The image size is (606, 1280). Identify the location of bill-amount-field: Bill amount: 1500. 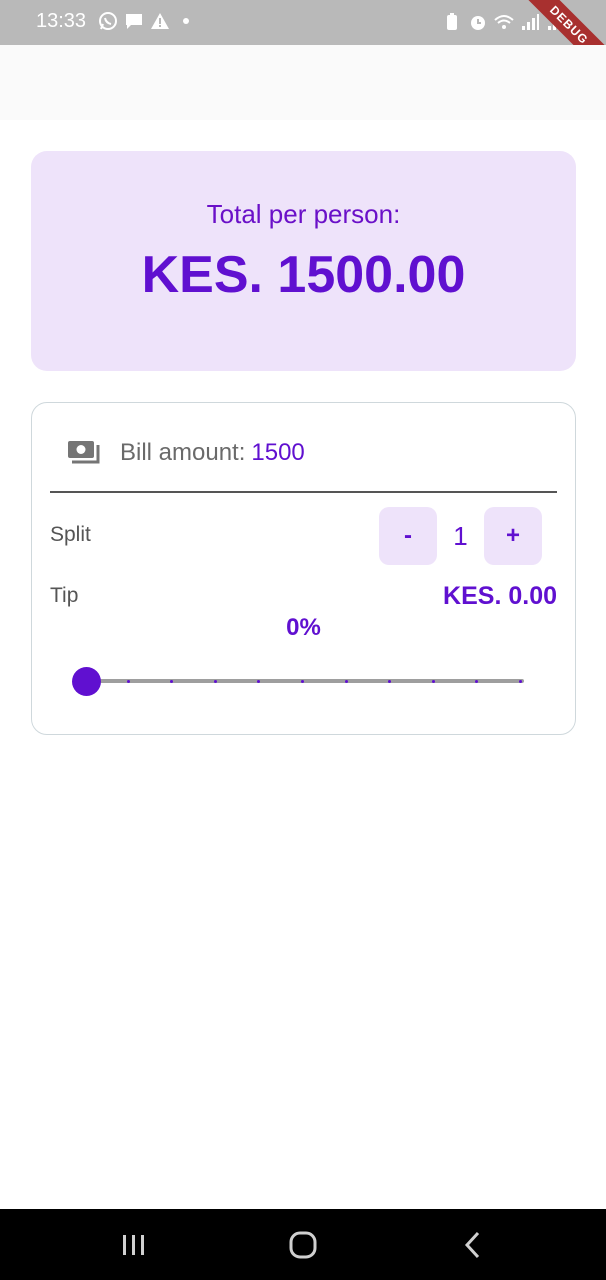
(186, 453).